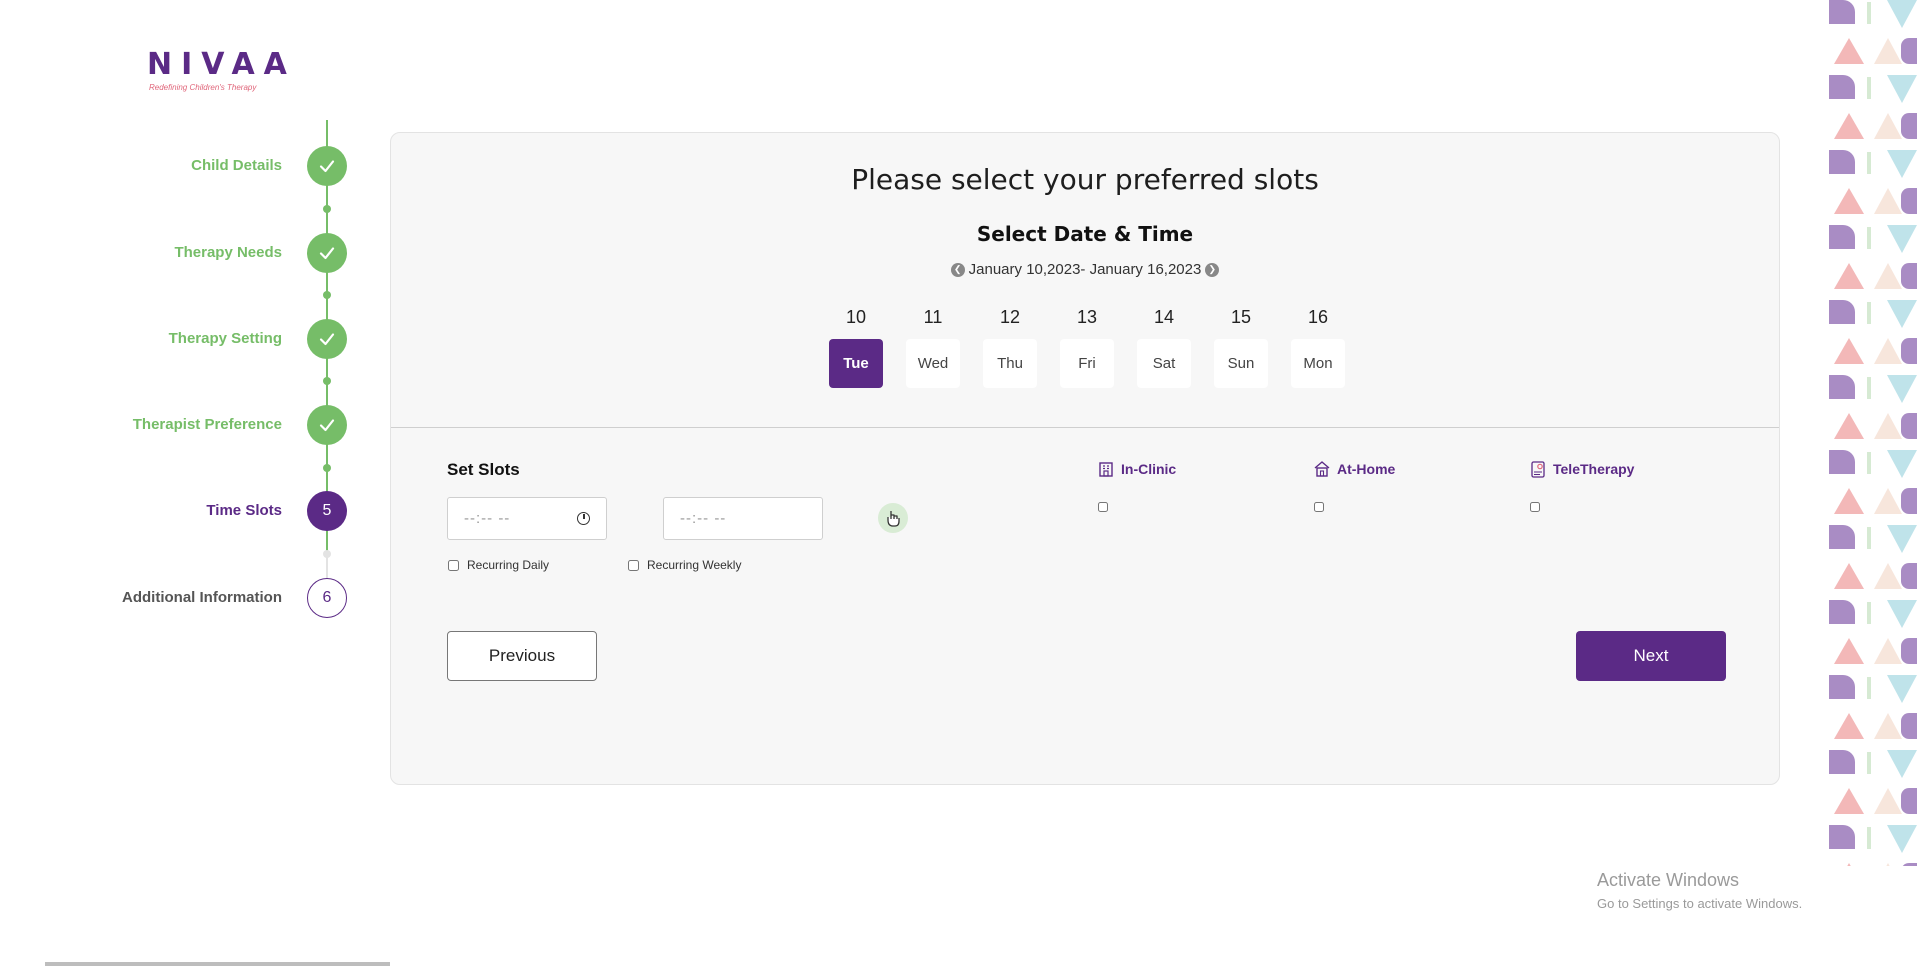 The width and height of the screenshot is (1917, 966). I want to click on next-button: Next, so click(1651, 656).